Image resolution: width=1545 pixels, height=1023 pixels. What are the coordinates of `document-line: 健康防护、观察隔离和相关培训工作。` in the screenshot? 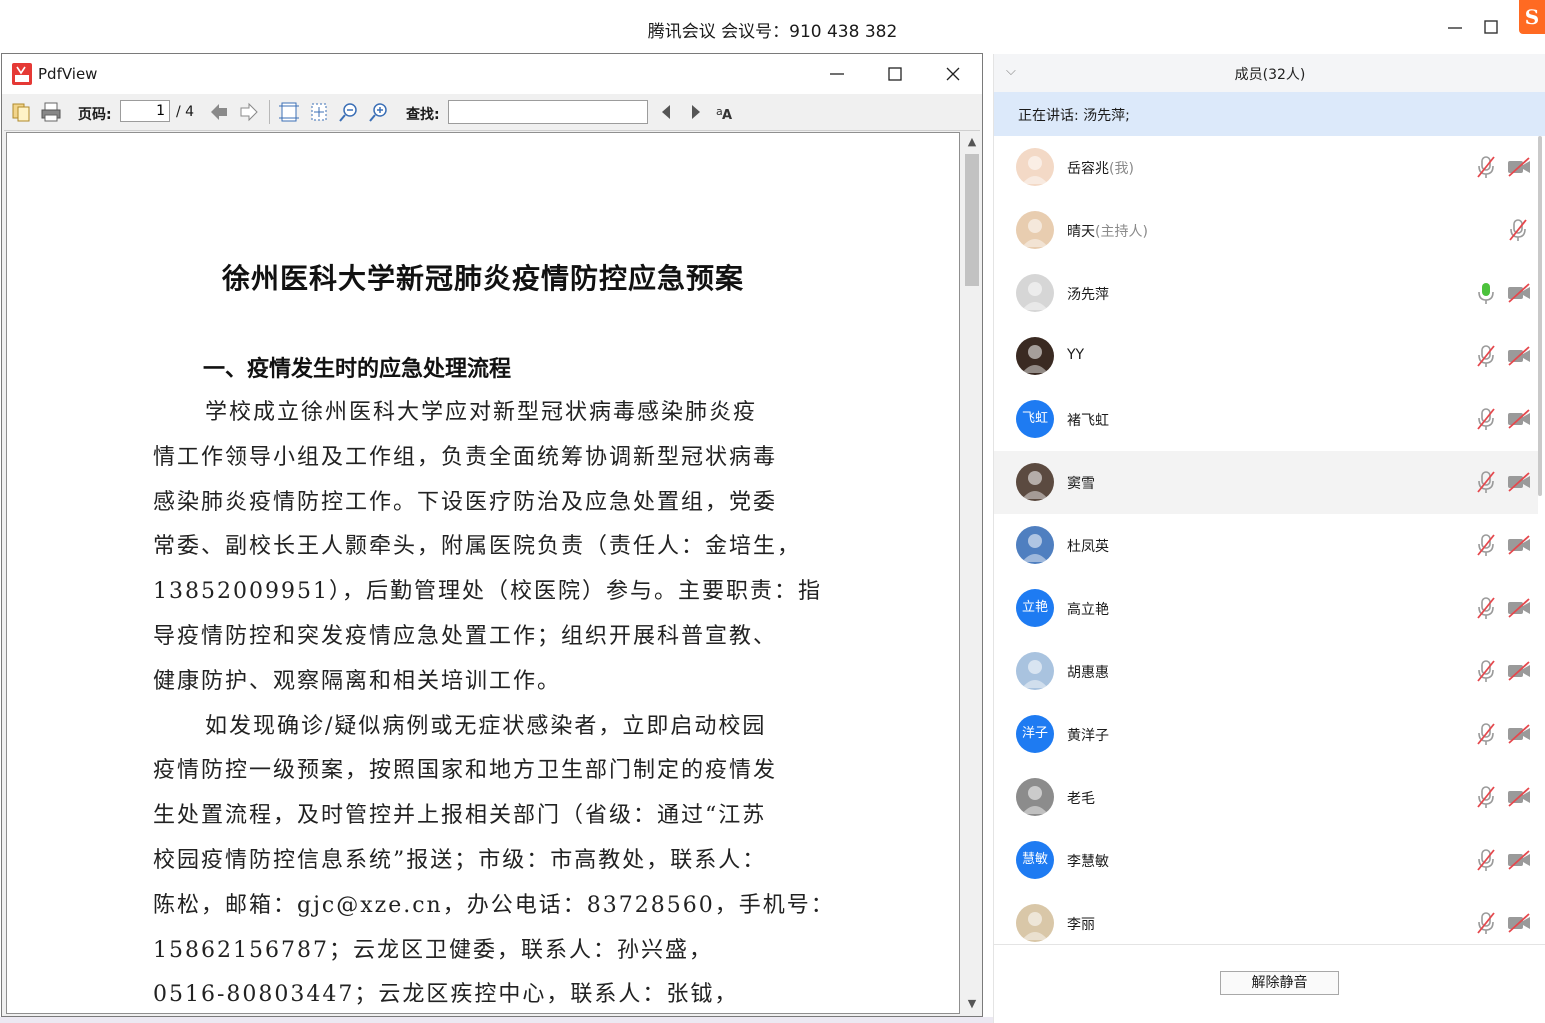 It's located at (357, 681).